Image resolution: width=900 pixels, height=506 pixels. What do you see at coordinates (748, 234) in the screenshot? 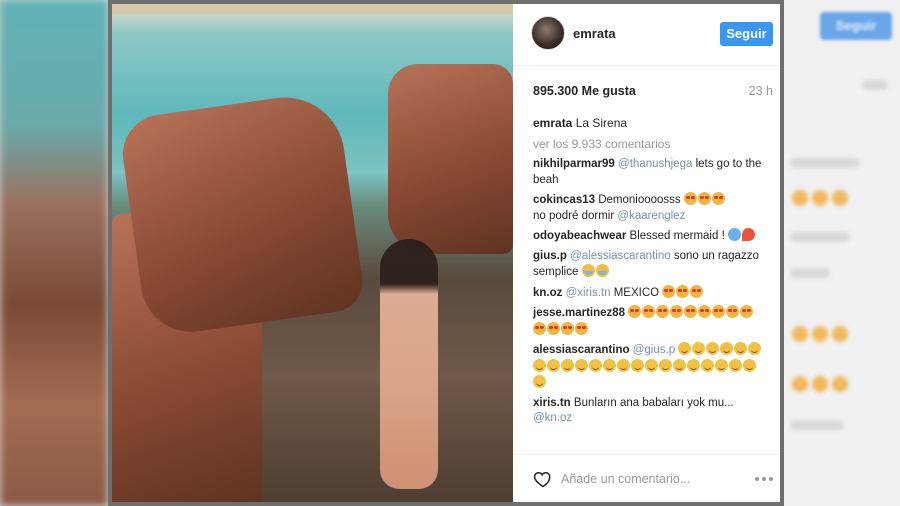
I see `flame-emoji-icon` at bounding box center [748, 234].